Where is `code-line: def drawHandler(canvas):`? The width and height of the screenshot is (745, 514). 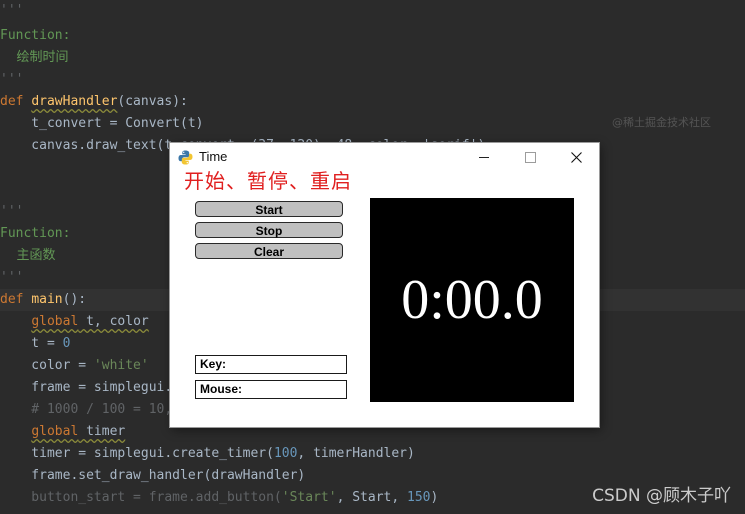 code-line: def drawHandler(canvas): is located at coordinates (94, 102).